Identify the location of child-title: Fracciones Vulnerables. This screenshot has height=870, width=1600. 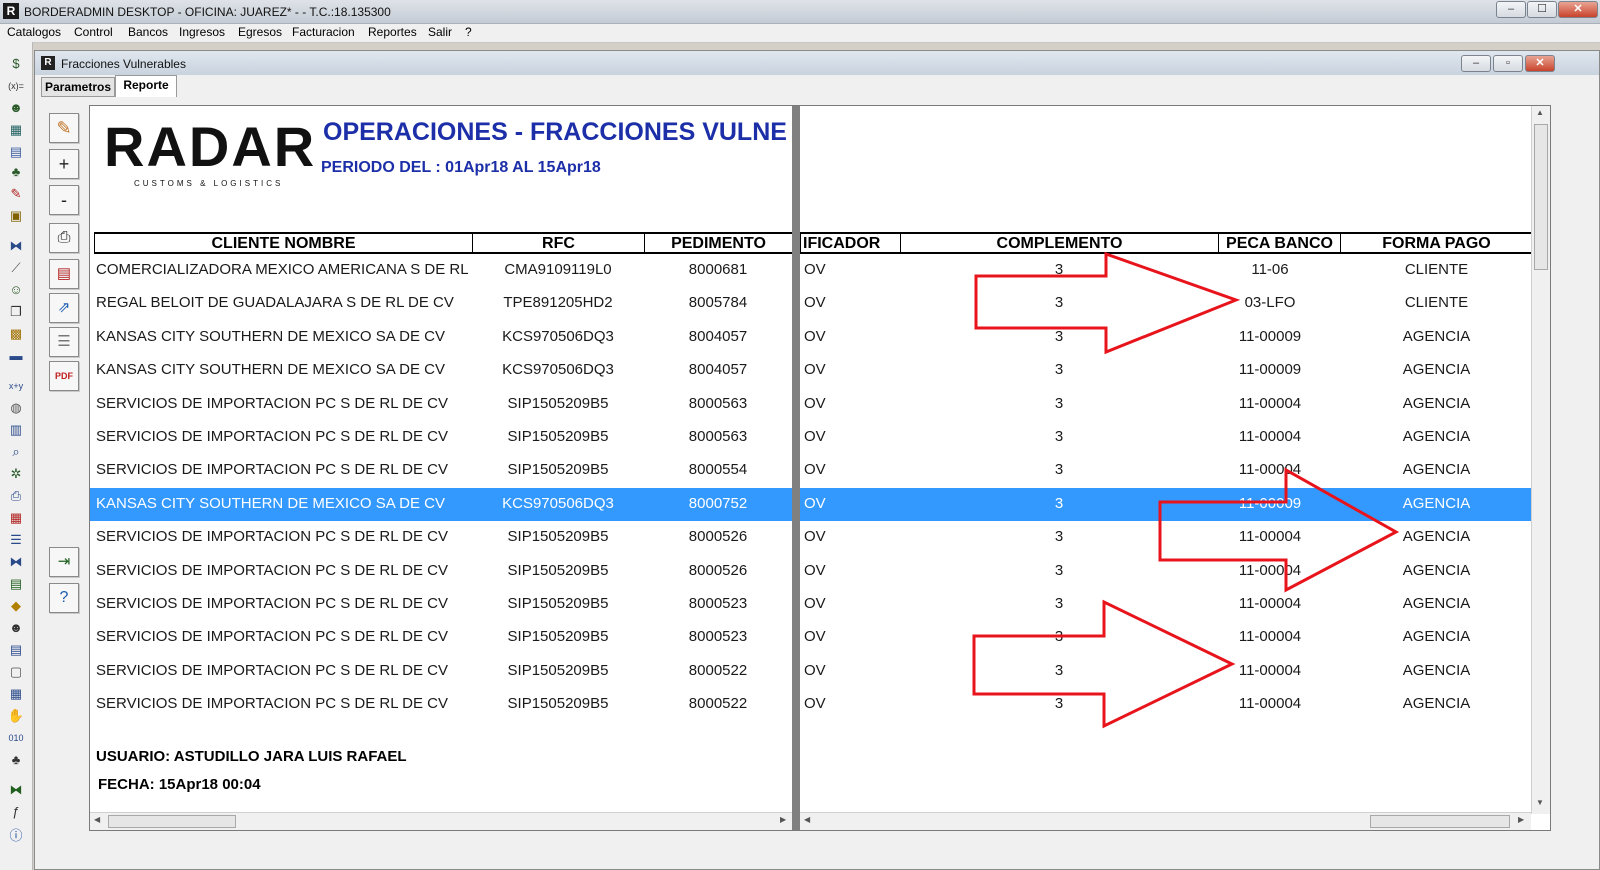
(123, 64).